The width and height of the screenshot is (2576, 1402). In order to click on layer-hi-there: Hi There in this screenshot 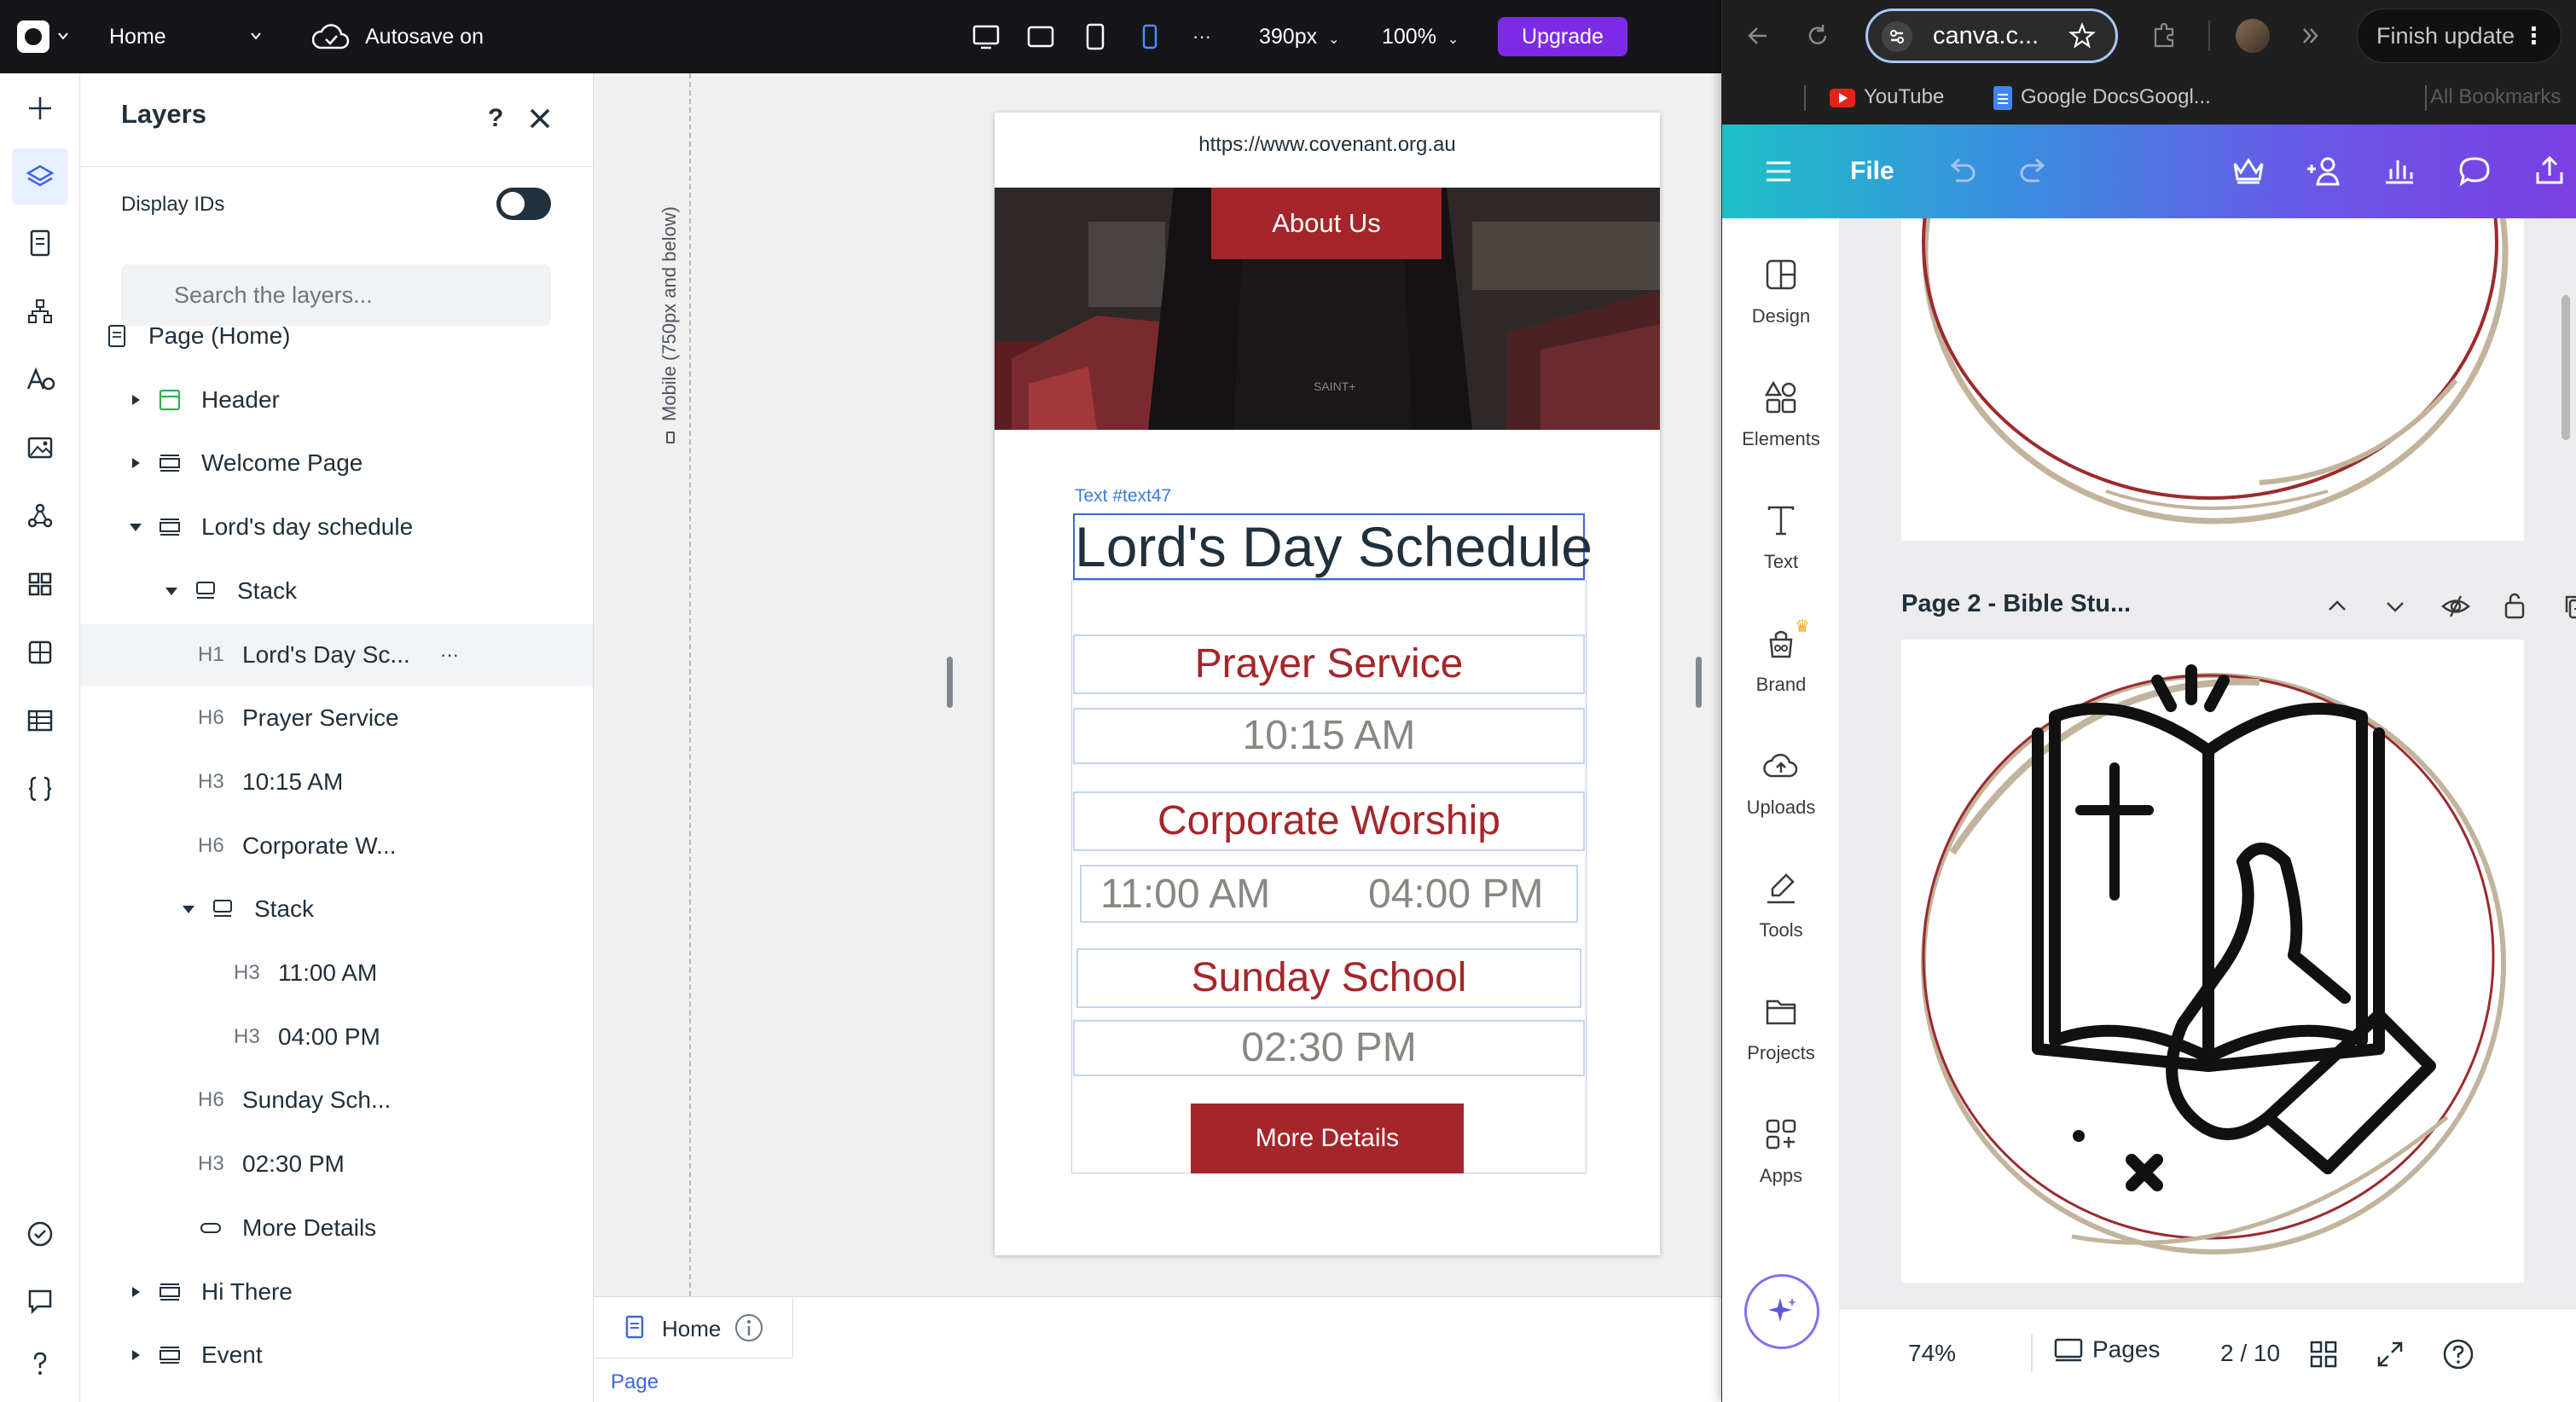, I will do `click(336, 1292)`.